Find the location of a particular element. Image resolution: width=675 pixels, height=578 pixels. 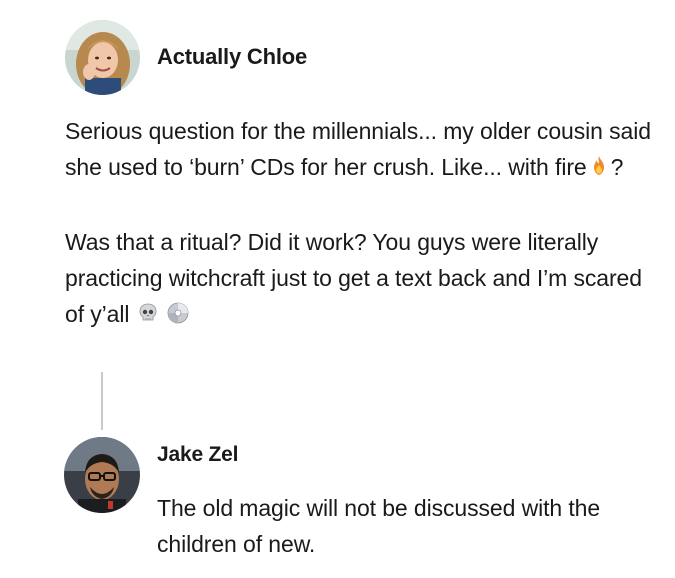

fire-icon is located at coordinates (599, 170).